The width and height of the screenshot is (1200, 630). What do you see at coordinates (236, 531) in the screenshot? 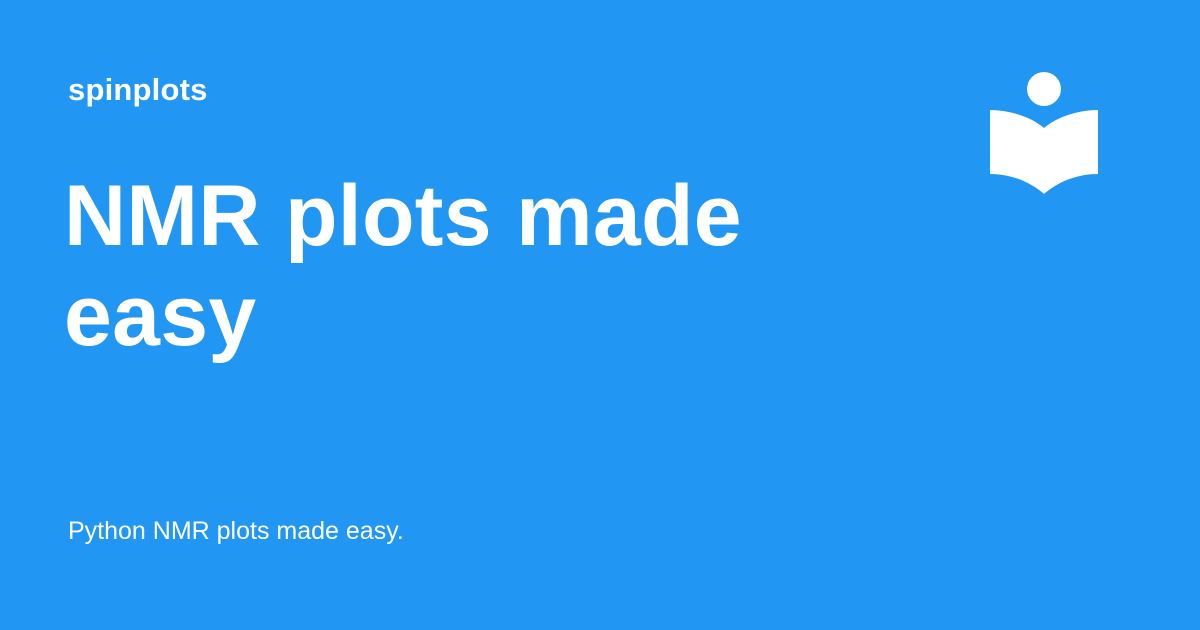
I see `page-description: Python NMR plots made easy.` at bounding box center [236, 531].